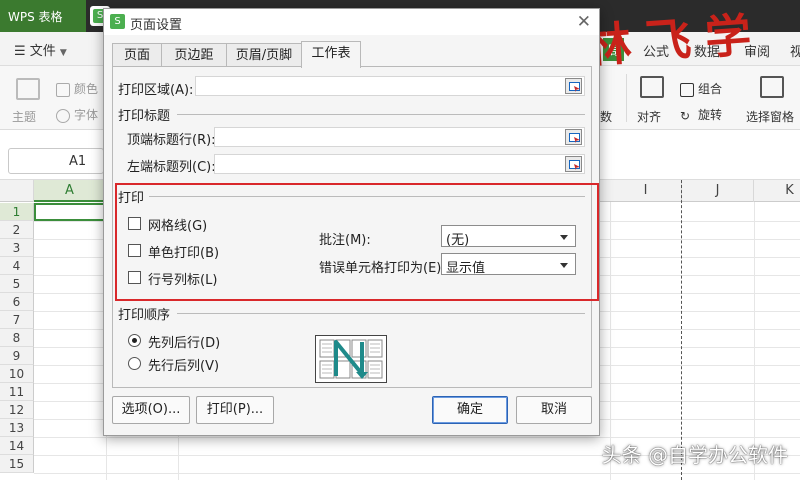  I want to click on font-button: 字体, so click(77, 114).